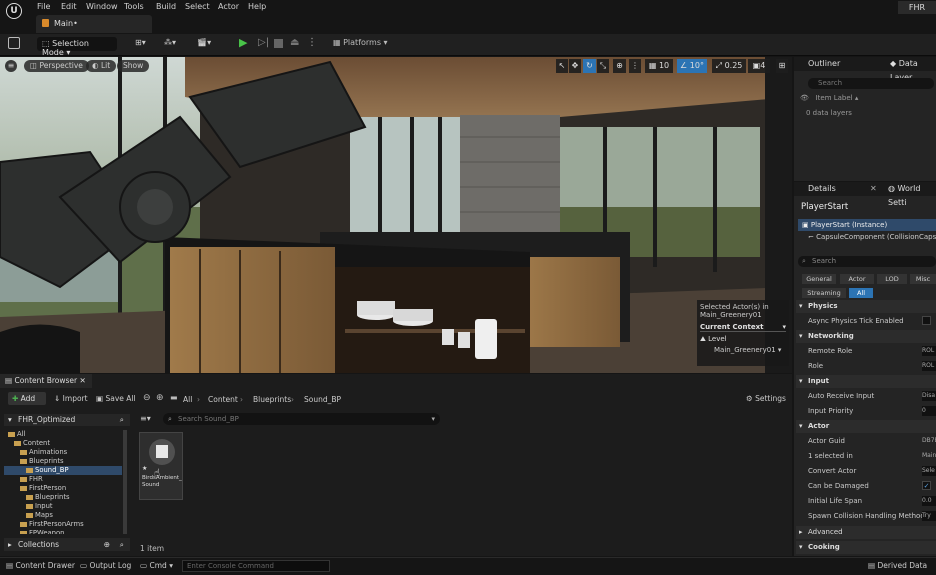 The width and height of the screenshot is (936, 575). Describe the element at coordinates (256, 566) in the screenshot. I see `console-command-input: Enter Console Command` at that location.